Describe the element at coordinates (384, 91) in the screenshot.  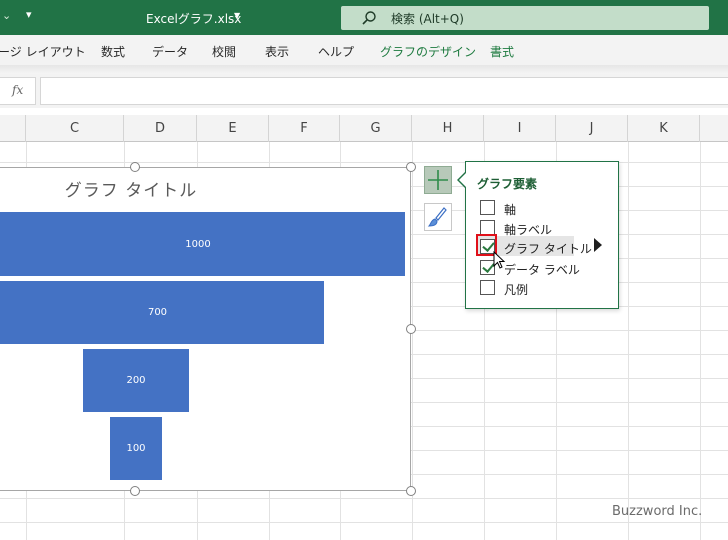
I see `formula-input` at that location.